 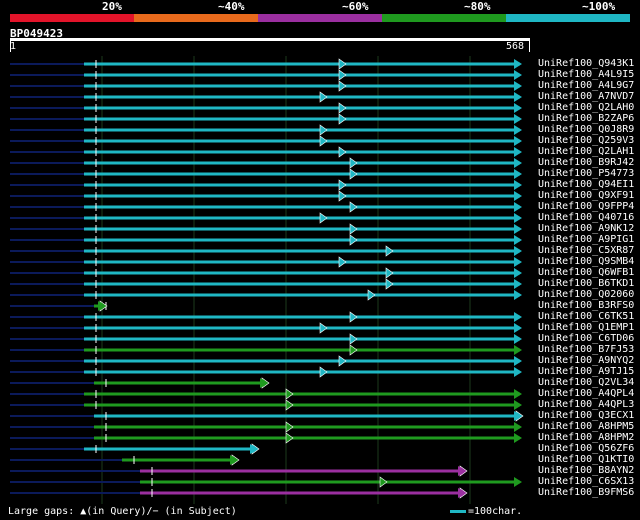 What do you see at coordinates (586, 470) in the screenshot?
I see `hit-label: UniRef100_B8AYN2` at bounding box center [586, 470].